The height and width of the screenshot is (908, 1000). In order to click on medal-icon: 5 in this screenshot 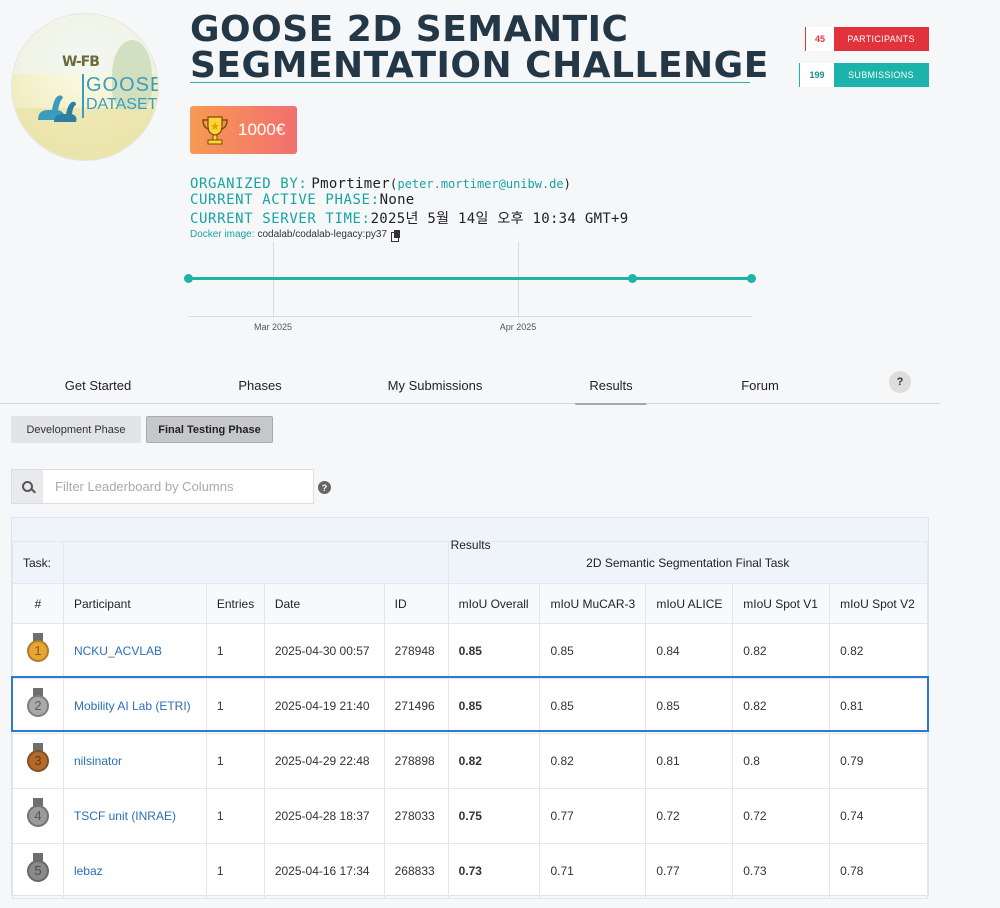, I will do `click(38, 869)`.